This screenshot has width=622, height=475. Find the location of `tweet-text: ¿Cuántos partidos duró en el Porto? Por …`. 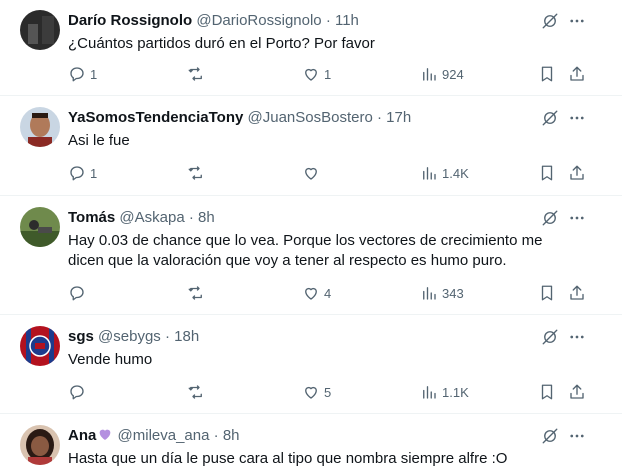

tweet-text: ¿Cuántos partidos duró en el Porto? Por … is located at coordinates (221, 43).